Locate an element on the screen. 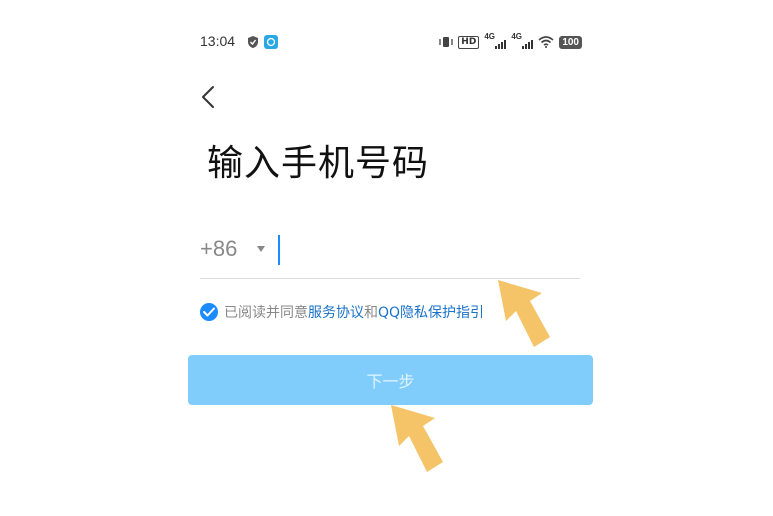 The width and height of the screenshot is (773, 516). status-bar: 13:04 HD 4G 4G 100 is located at coordinates (390, 42).